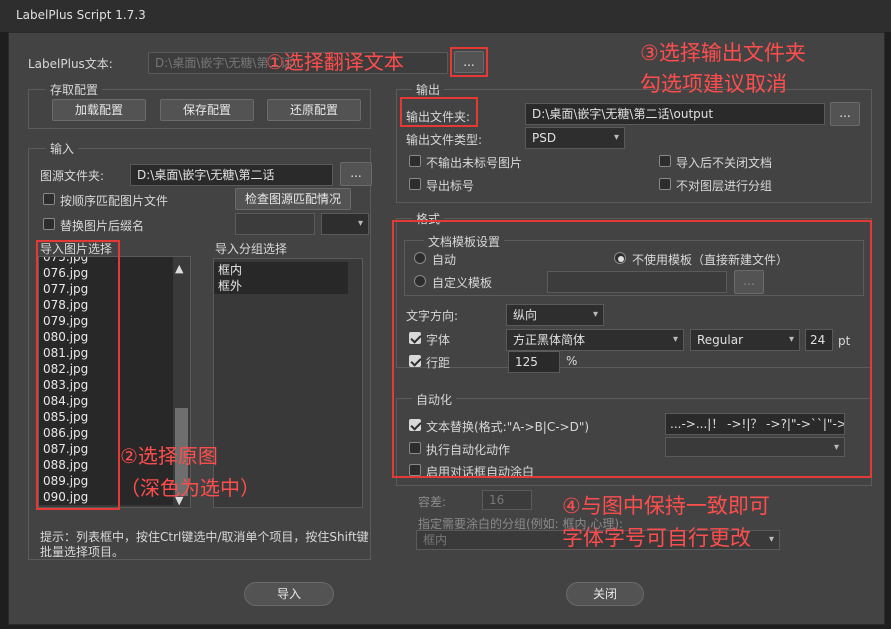 The width and height of the screenshot is (891, 629). Describe the element at coordinates (207, 110) in the screenshot. I see `save-config-button: 保存配置` at that location.